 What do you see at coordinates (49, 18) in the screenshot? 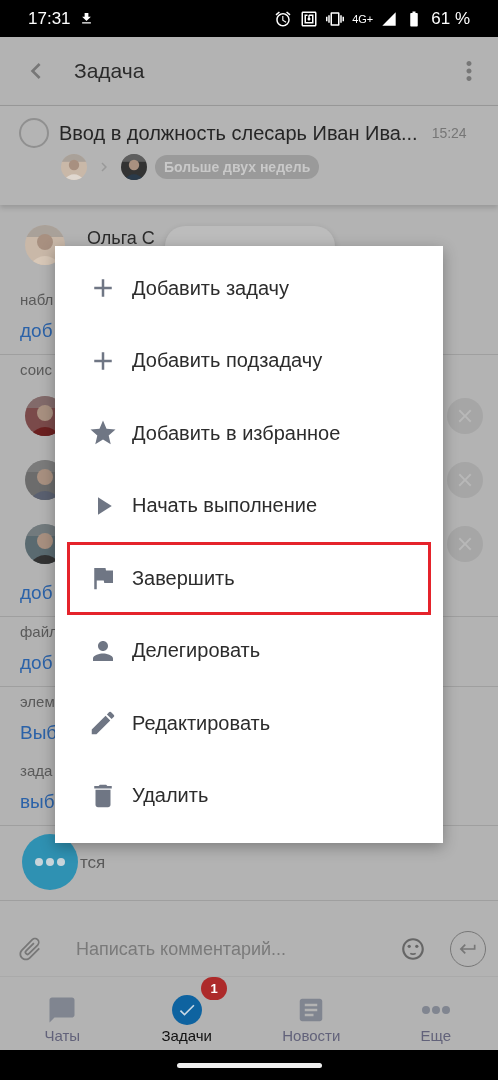
I see `status-time: 17:31` at bounding box center [49, 18].